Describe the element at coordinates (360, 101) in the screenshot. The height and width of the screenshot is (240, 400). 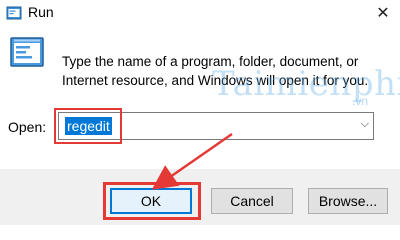
I see `watermark-suffix: .vn` at that location.